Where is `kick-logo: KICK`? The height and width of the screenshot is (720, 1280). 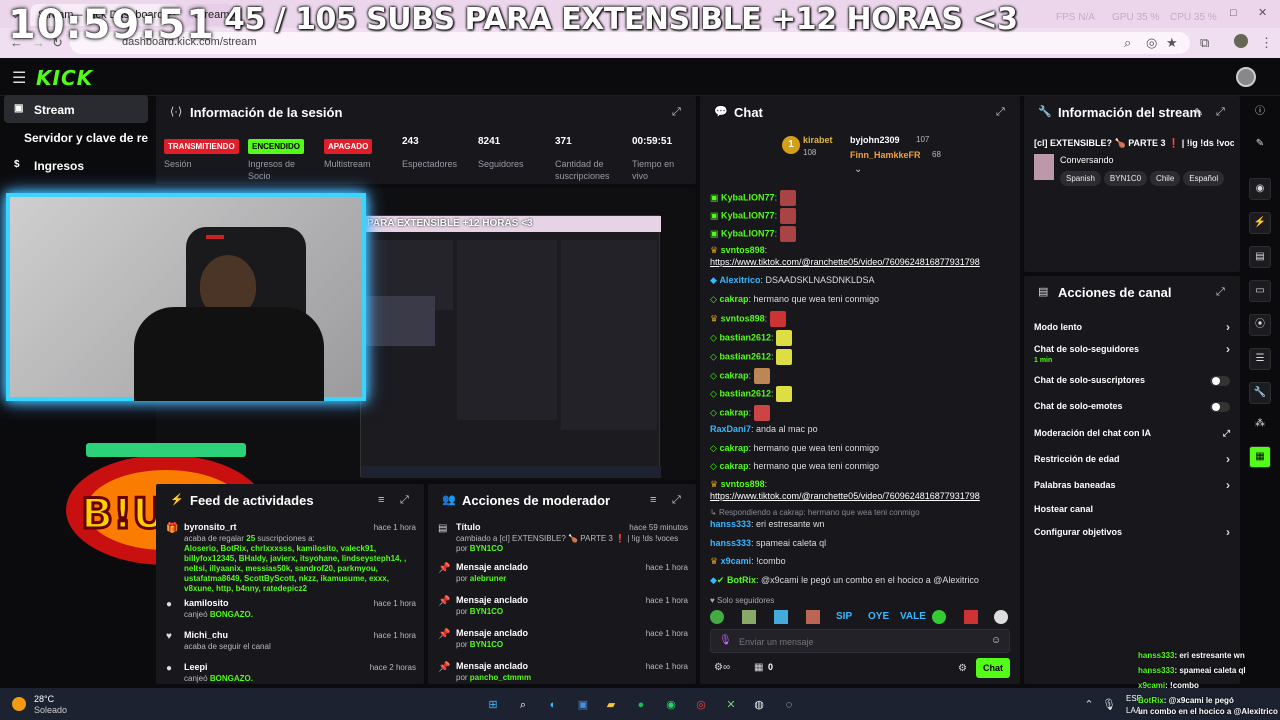 kick-logo: KICK is located at coordinates (64, 78).